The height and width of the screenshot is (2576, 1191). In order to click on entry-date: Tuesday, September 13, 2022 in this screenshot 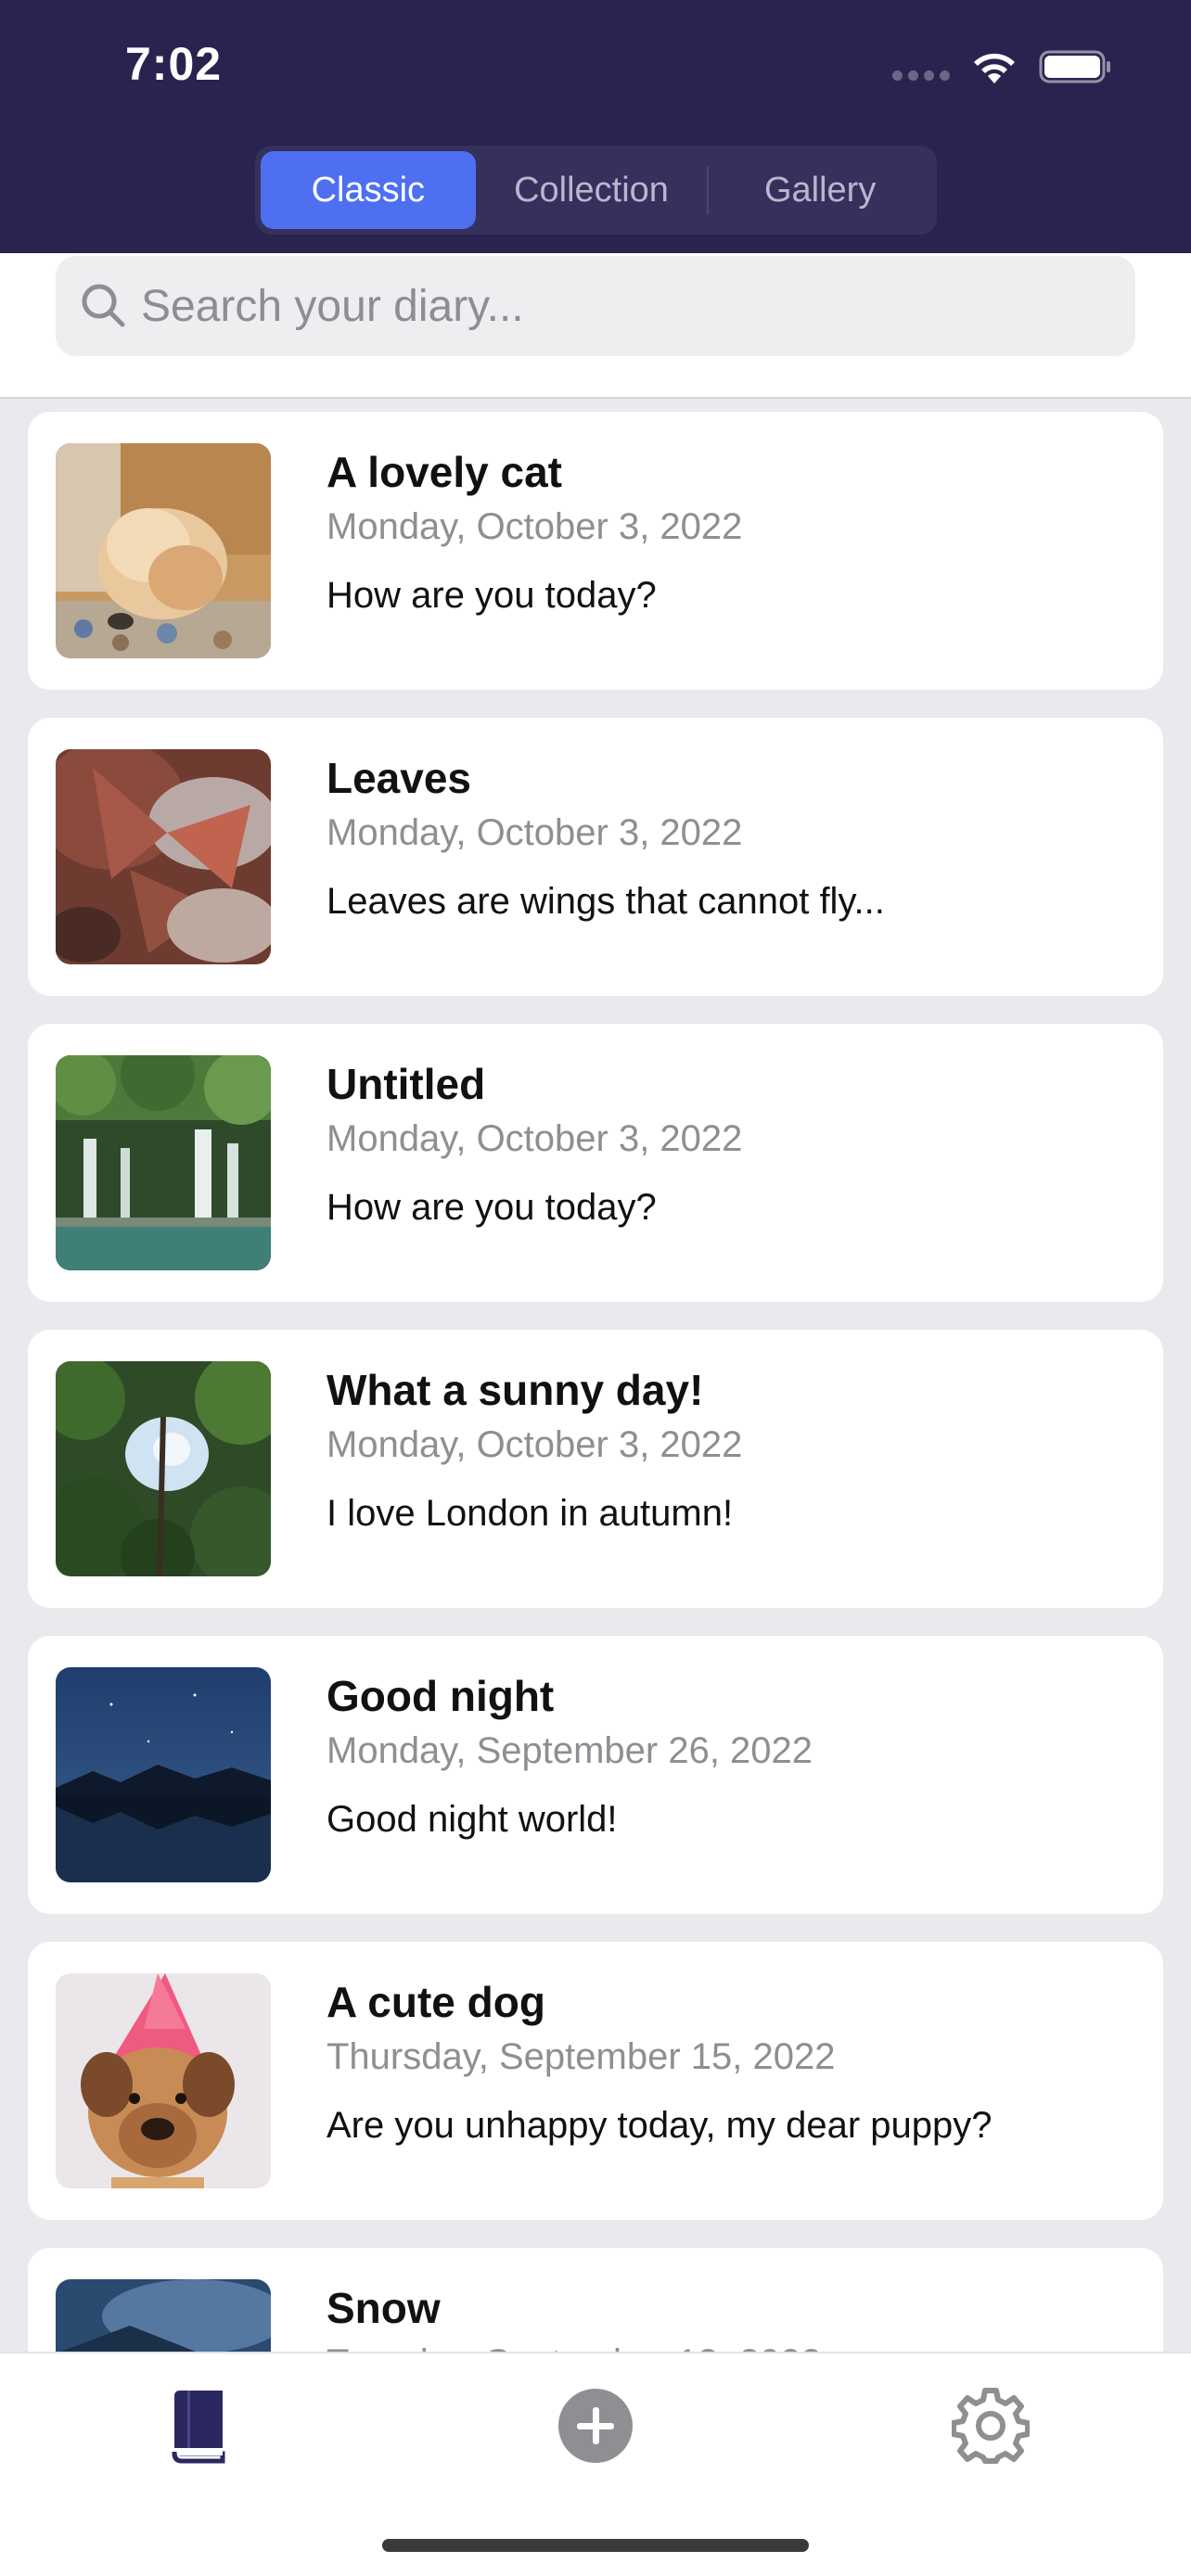, I will do `click(574, 2347)`.